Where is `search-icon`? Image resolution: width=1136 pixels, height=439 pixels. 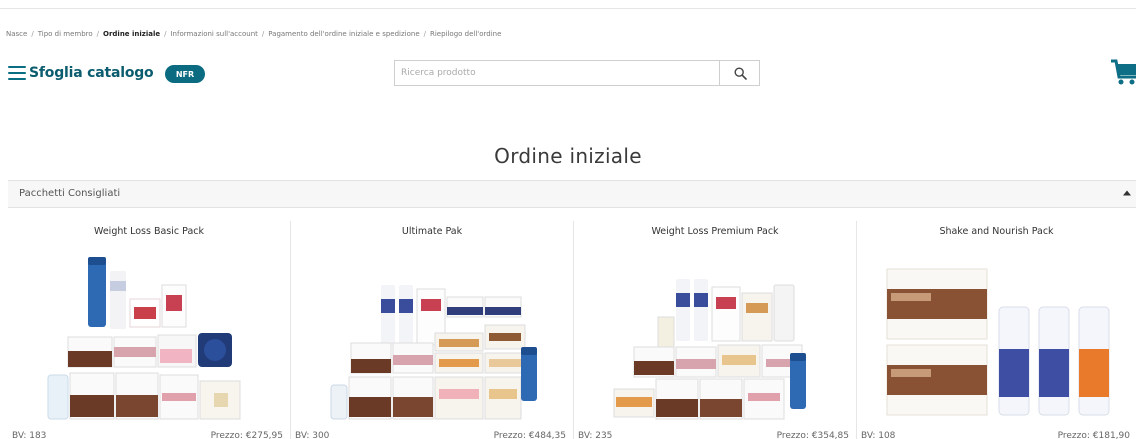
search-icon is located at coordinates (740, 73).